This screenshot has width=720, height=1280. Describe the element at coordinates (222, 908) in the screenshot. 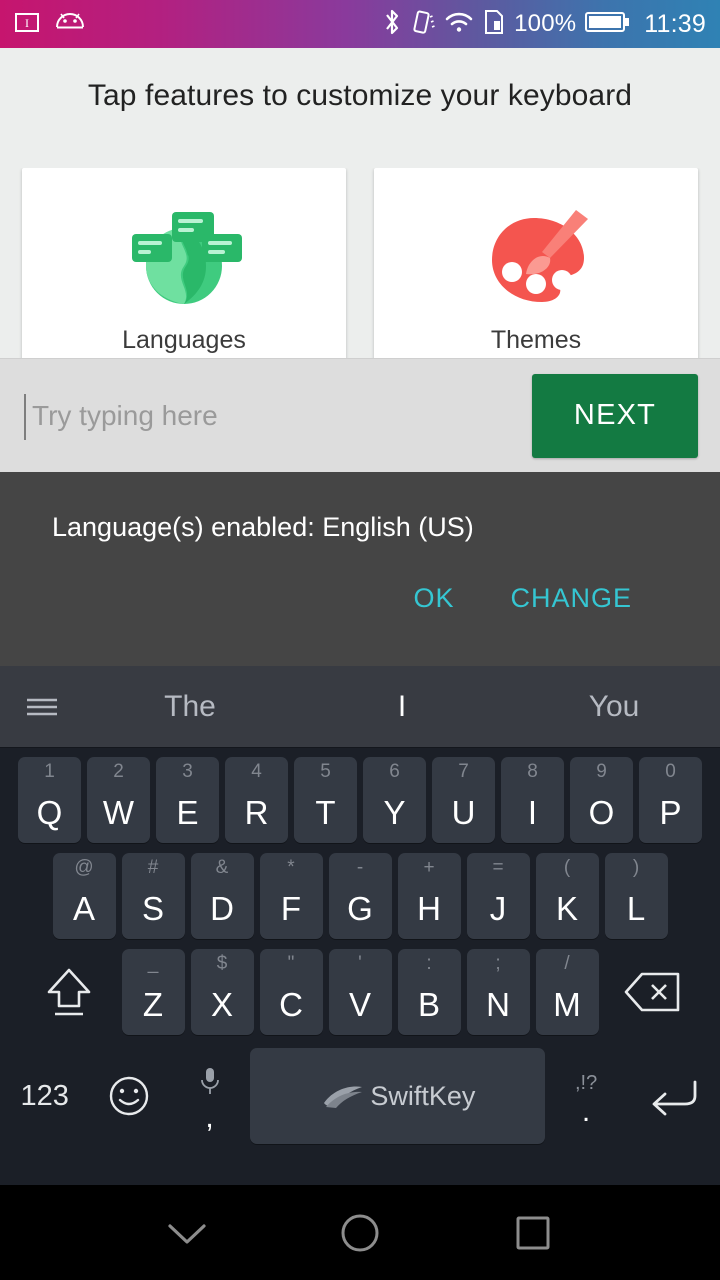

I see `key-primary-label: D` at that location.